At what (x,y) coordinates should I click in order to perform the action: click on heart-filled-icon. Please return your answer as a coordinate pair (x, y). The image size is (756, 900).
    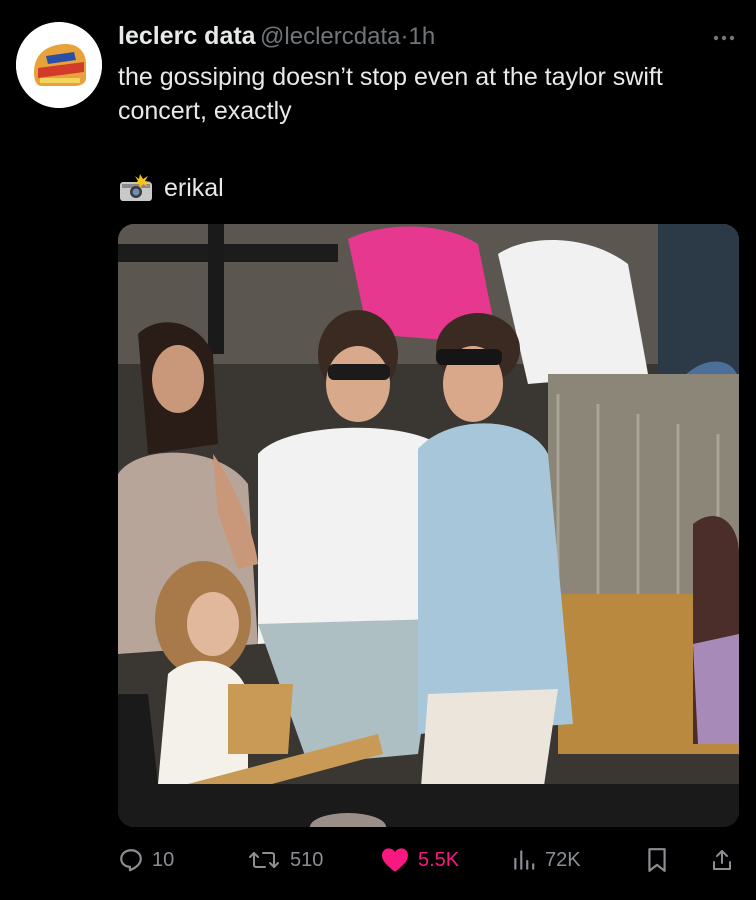
    Looking at the image, I should click on (395, 860).